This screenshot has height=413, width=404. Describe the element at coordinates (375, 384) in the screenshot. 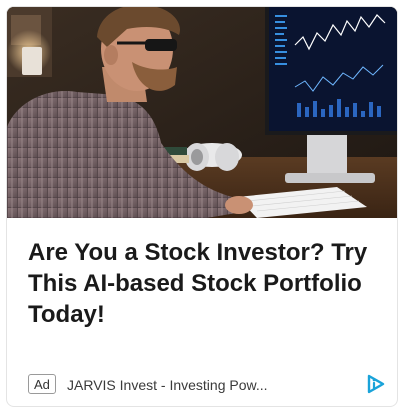

I see `adchoices-icon` at that location.